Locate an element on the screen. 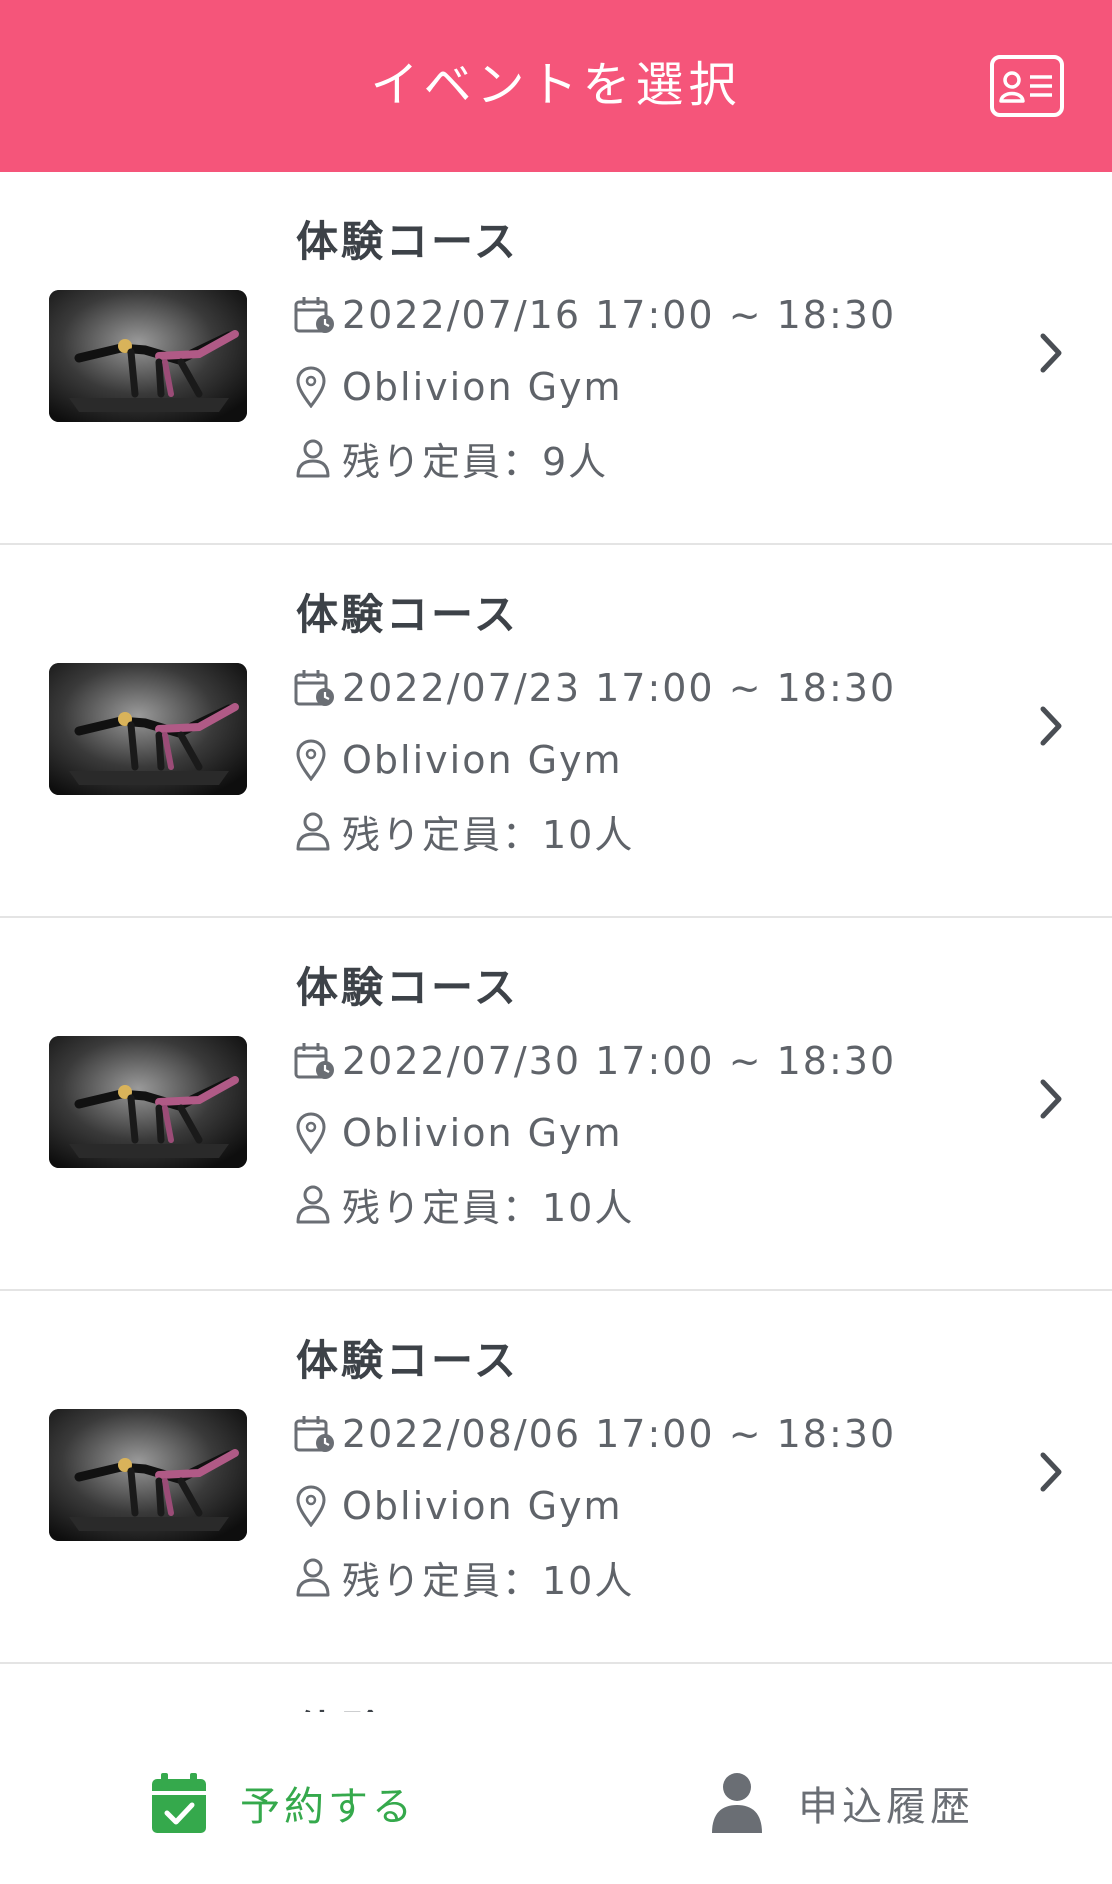 This screenshot has width=1112, height=1884. event-date-row: 2022/07/16 17:00 ~ 18:30 is located at coordinates (595, 315).